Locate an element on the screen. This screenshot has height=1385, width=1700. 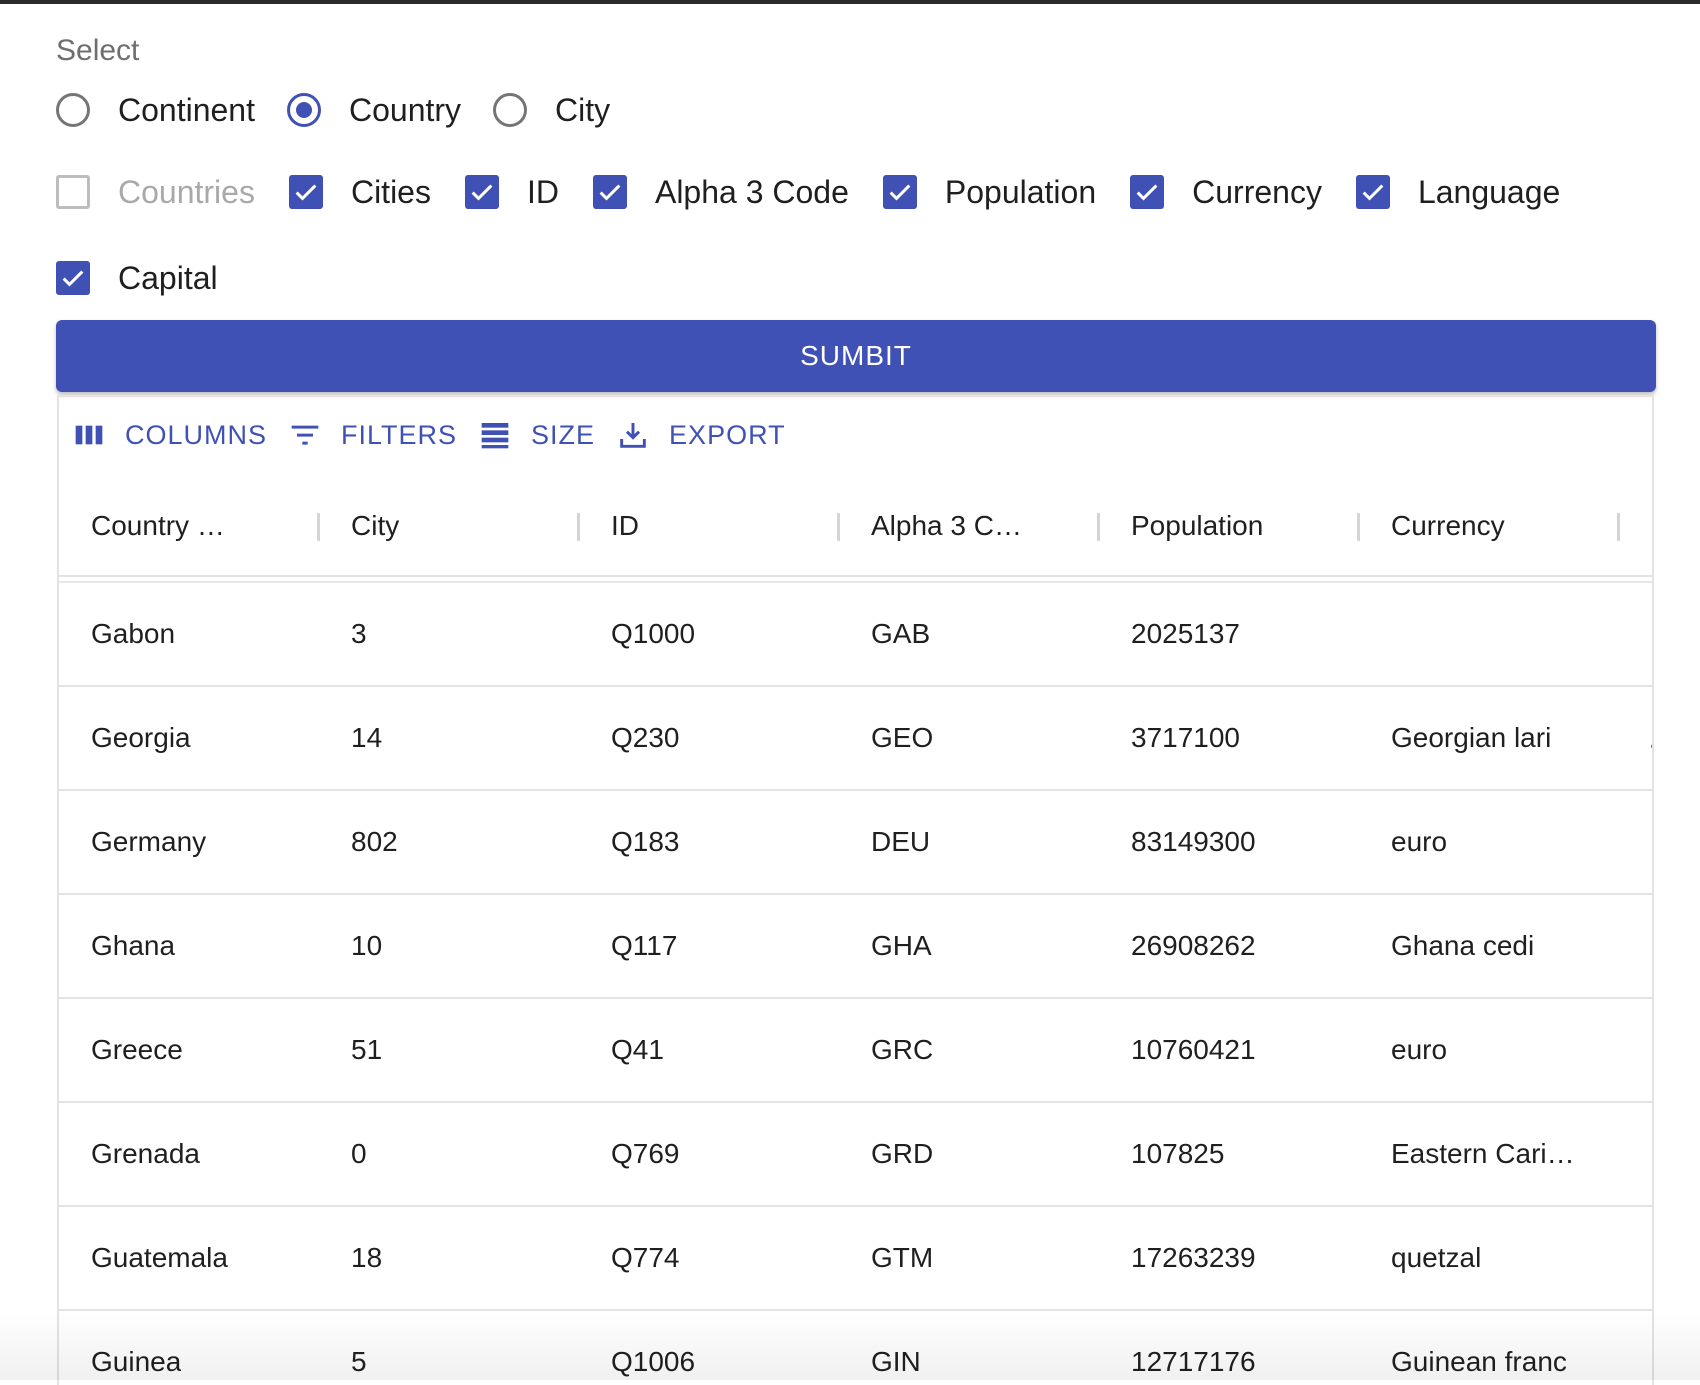
cell-population: 26908262 is located at coordinates (1193, 945).